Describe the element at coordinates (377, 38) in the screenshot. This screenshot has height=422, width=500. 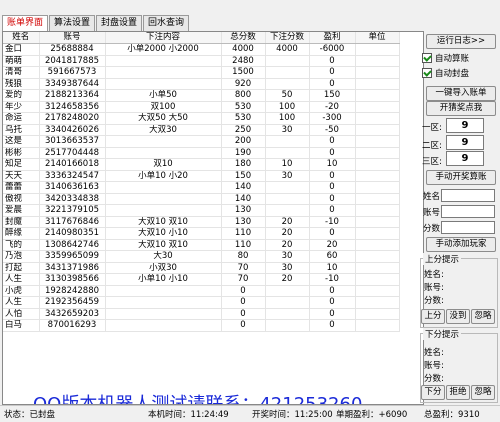
I see `col-unit: 单位` at that location.